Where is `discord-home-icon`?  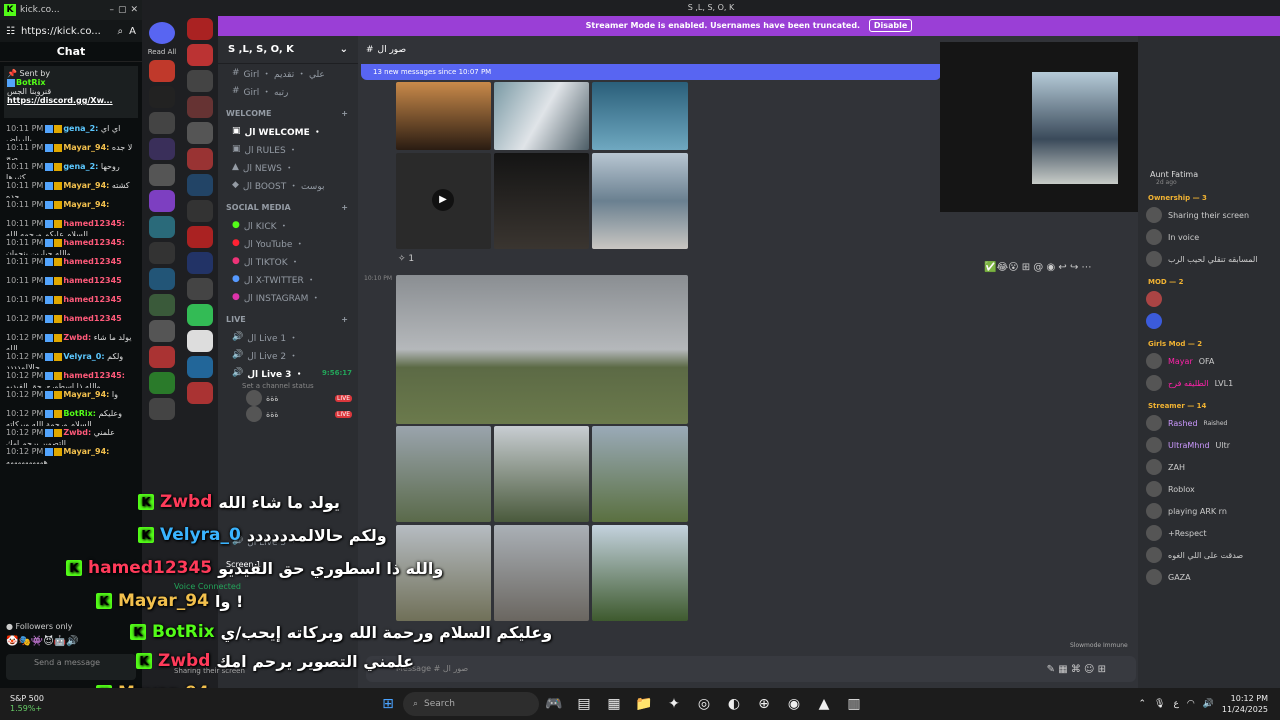 discord-home-icon is located at coordinates (162, 33).